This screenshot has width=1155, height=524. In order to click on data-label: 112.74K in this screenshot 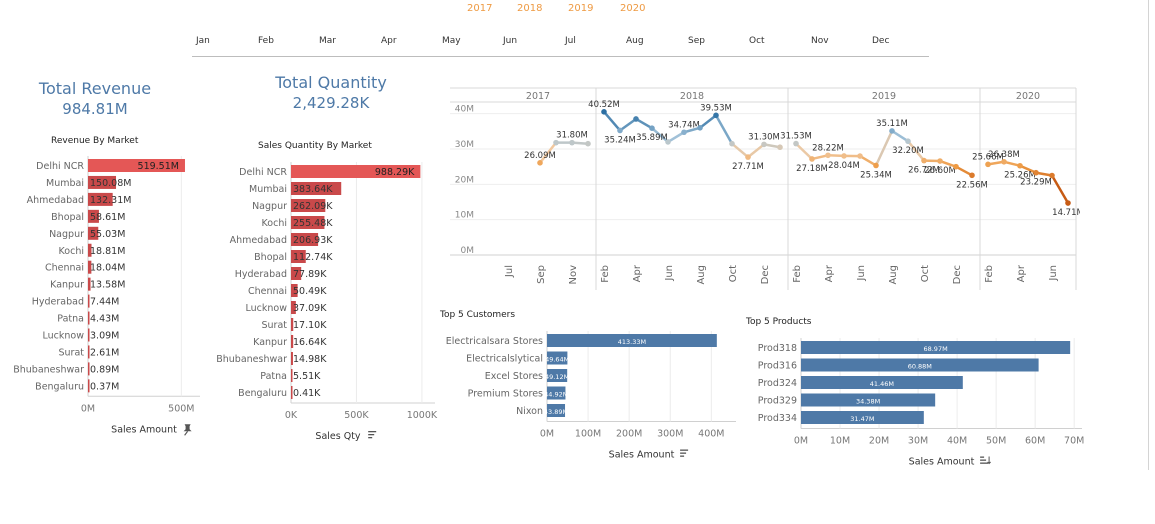, I will do `click(313, 257)`.